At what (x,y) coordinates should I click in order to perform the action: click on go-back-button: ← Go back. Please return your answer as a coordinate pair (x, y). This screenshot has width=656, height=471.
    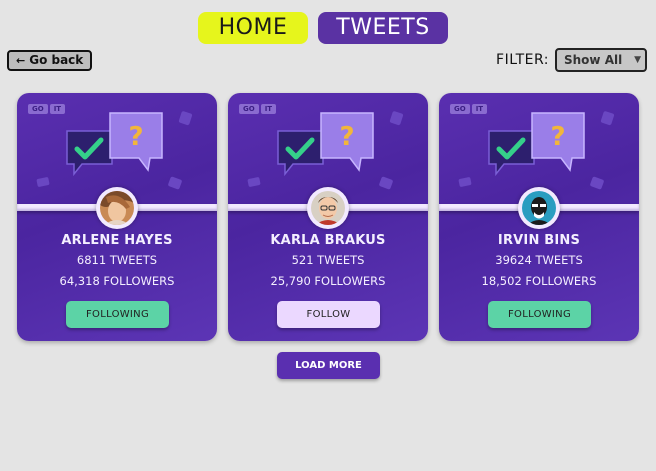
    Looking at the image, I should click on (50, 60).